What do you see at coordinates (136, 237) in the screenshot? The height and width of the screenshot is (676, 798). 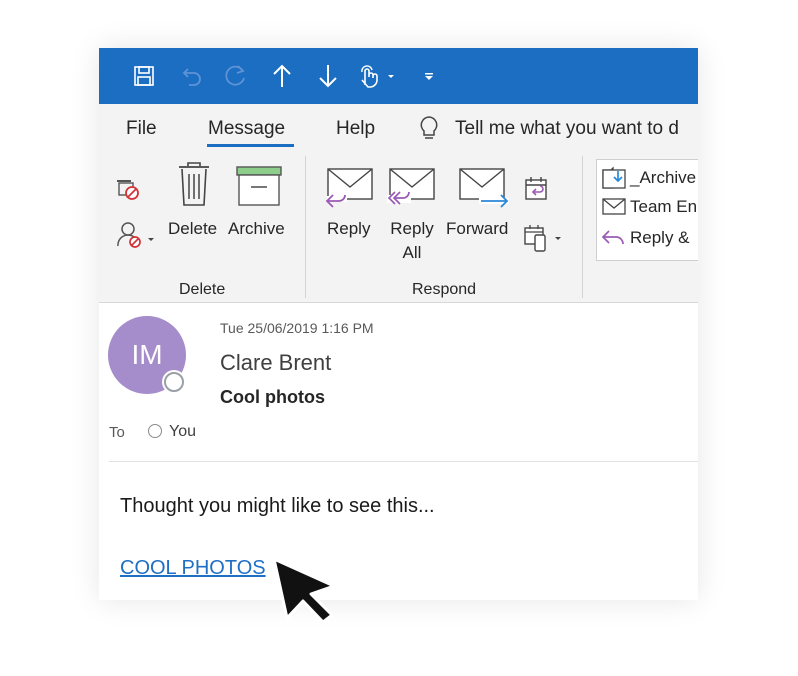 I see `junk-icon` at bounding box center [136, 237].